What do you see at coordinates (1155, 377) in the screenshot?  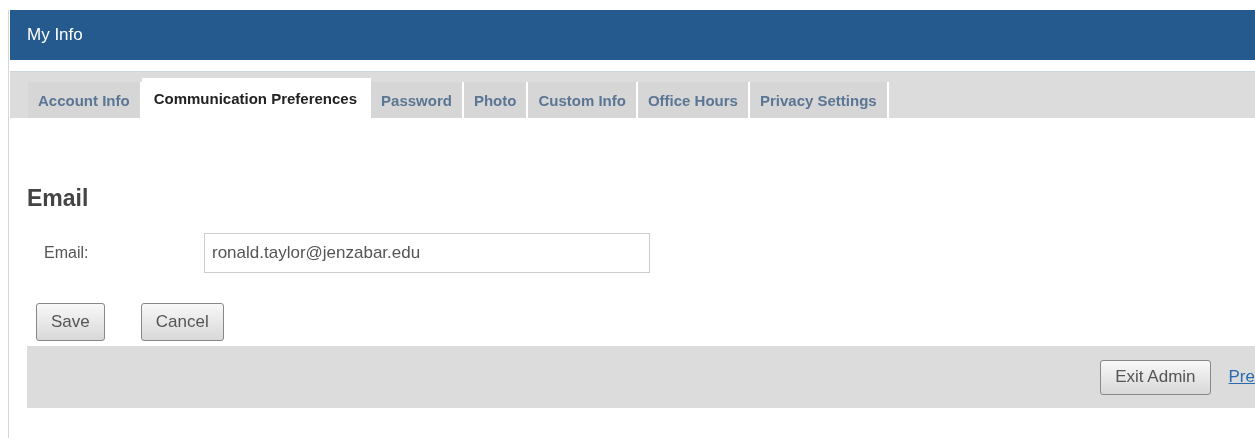 I see `exit-admin-button: Exit Admin` at bounding box center [1155, 377].